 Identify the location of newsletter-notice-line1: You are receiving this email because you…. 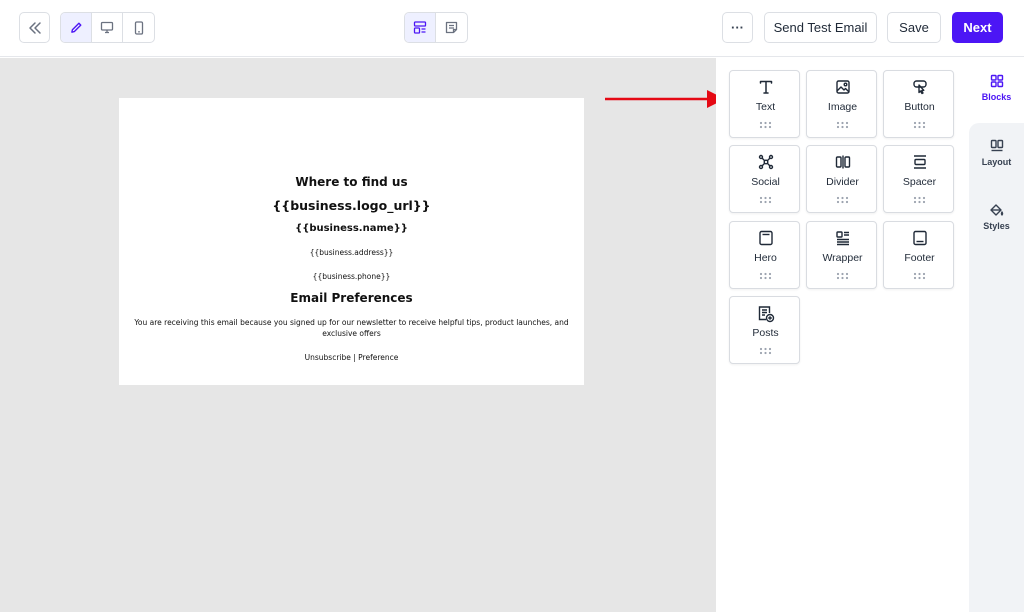
(351, 322).